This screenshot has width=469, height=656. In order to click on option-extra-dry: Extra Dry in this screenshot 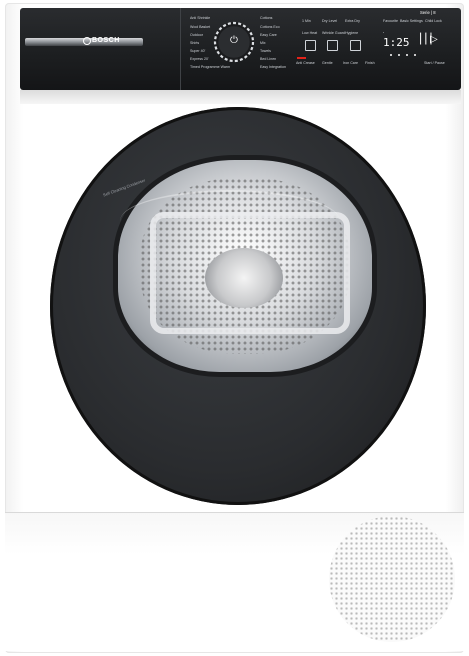, I will do `click(352, 21)`.